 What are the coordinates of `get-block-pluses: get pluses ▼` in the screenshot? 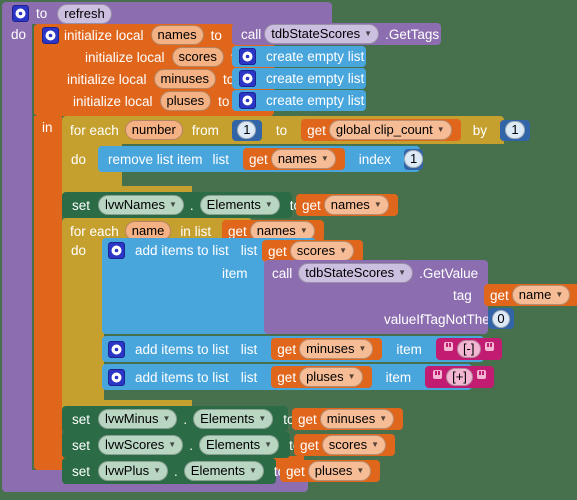 It's located at (321, 377).